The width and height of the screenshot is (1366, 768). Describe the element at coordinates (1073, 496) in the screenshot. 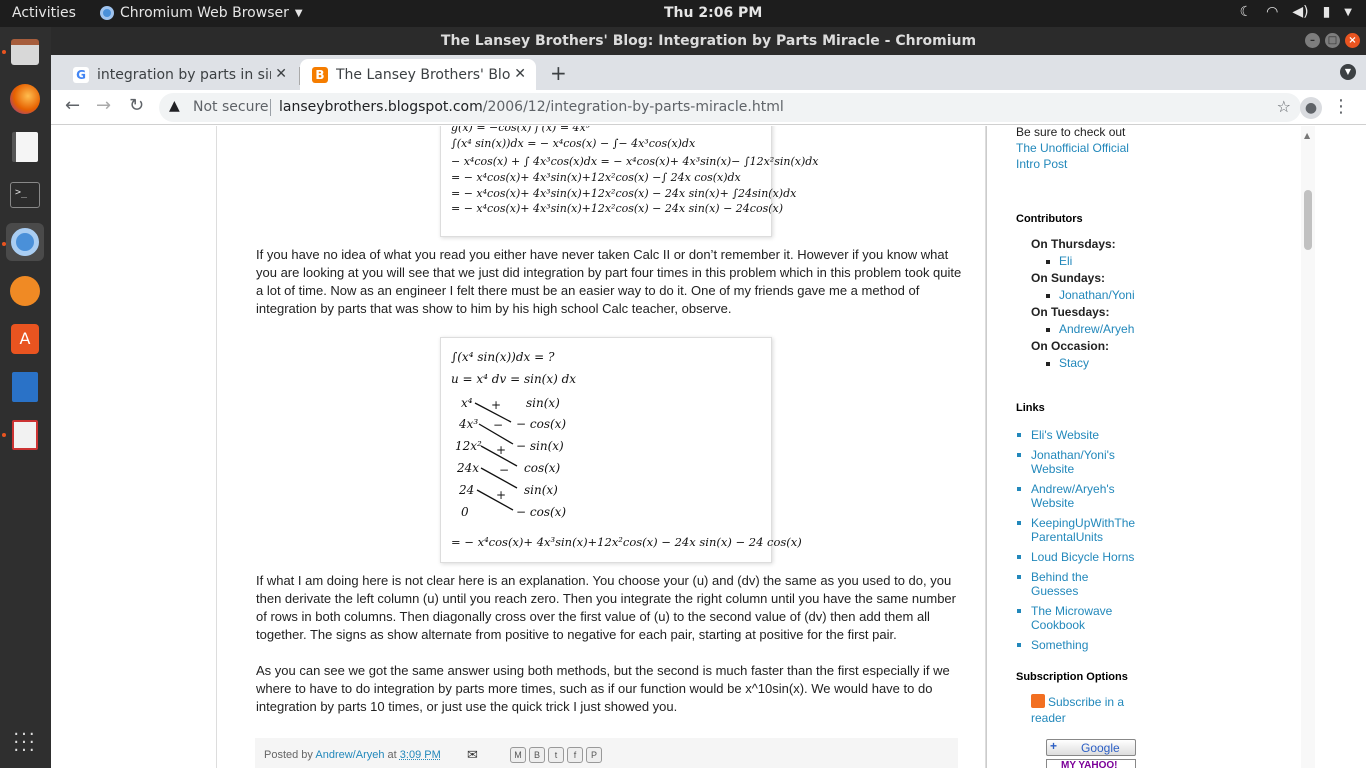

I see `sidebar-link: Andrew/Aryeh's Website` at that location.